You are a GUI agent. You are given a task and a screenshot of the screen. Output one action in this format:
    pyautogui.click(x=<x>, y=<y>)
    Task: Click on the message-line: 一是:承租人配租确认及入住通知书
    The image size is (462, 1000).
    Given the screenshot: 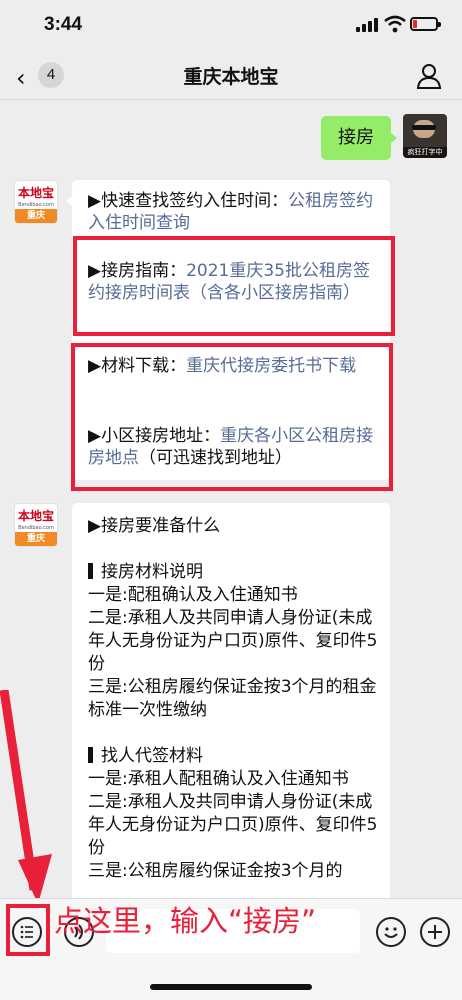 What is the action you would take?
    pyautogui.click(x=218, y=779)
    